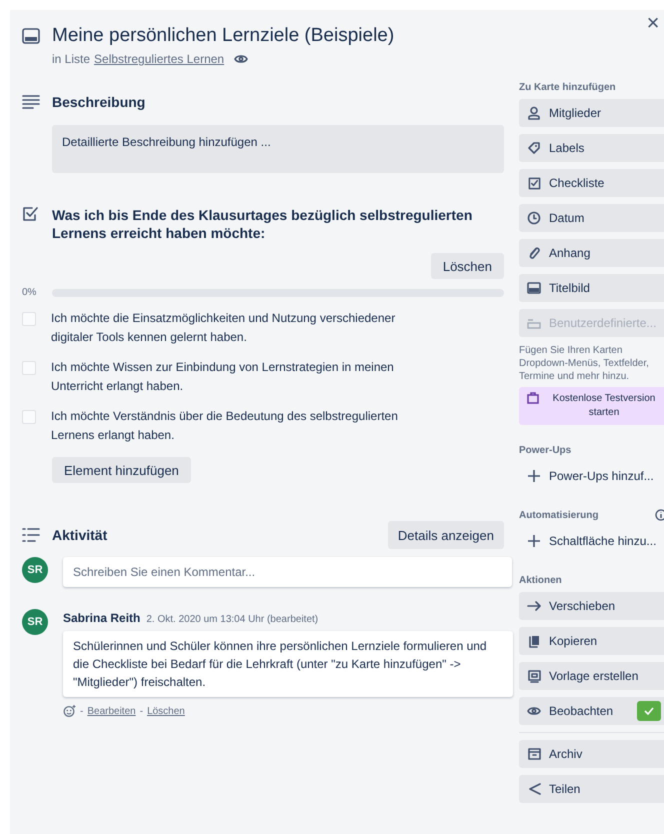 The image size is (664, 834). What do you see at coordinates (534, 641) in the screenshot?
I see `copy-icon` at bounding box center [534, 641].